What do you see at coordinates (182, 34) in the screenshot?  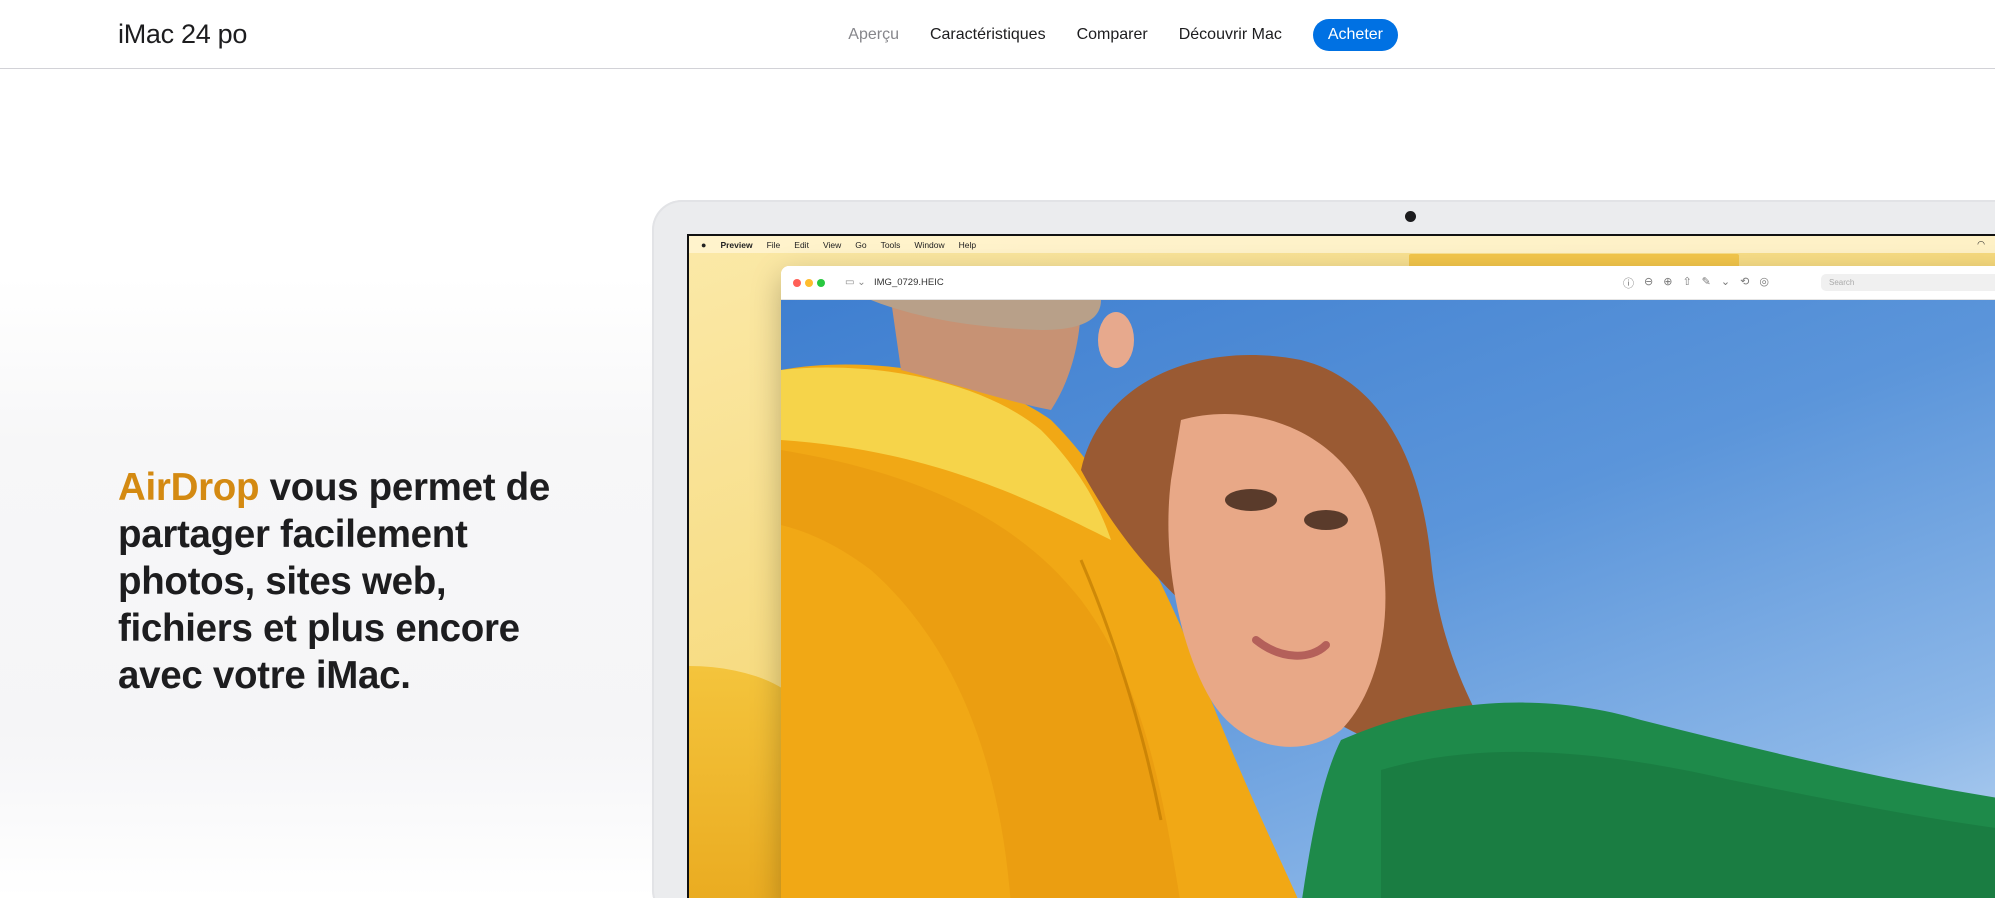 I see `product-title: iMac 24 po` at bounding box center [182, 34].